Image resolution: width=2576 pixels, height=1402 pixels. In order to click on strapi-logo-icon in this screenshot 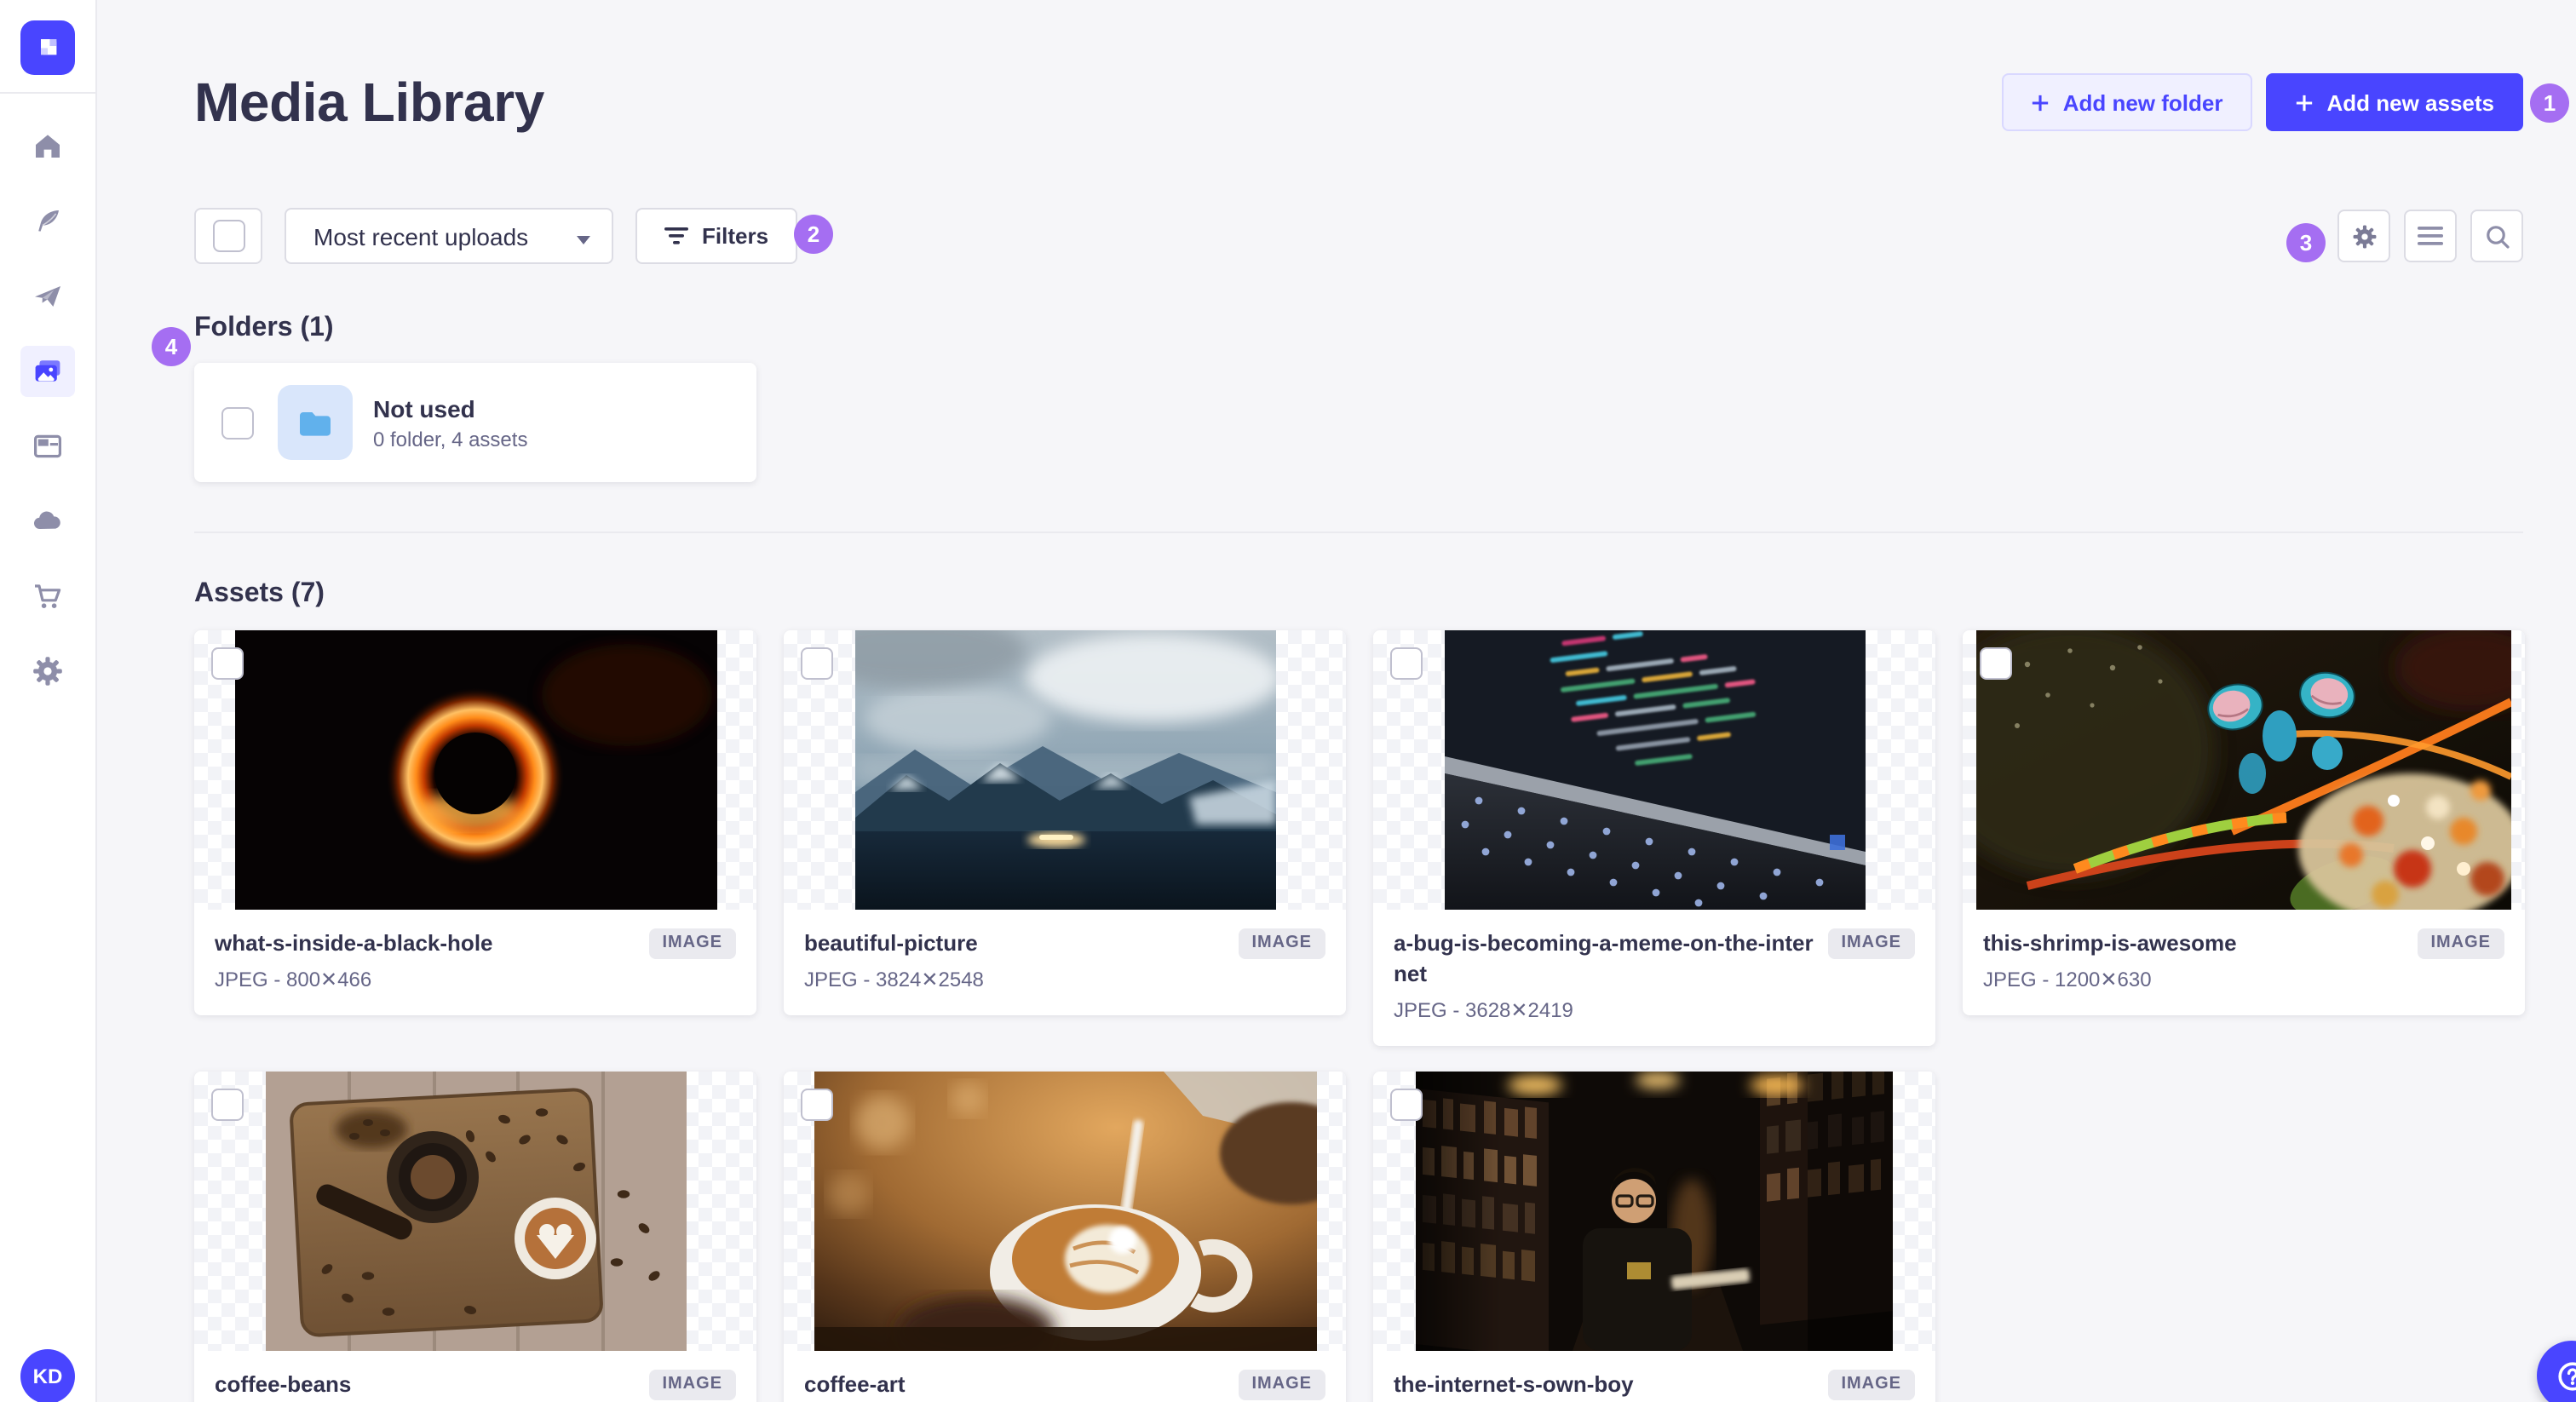, I will do `click(49, 47)`.